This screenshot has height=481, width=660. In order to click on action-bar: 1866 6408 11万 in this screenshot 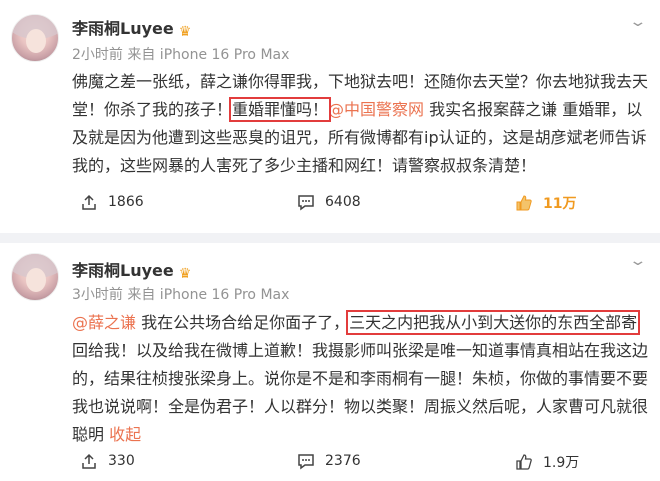, I will do `click(330, 205)`.